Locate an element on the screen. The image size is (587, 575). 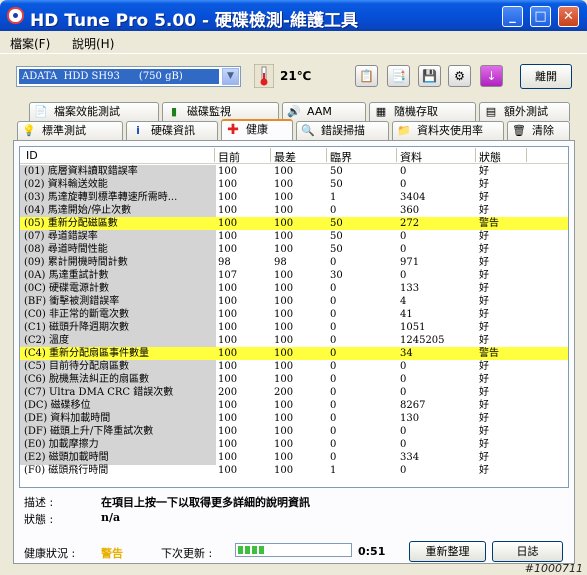
tab-health: ✚ 健康 is located at coordinates (257, 129).